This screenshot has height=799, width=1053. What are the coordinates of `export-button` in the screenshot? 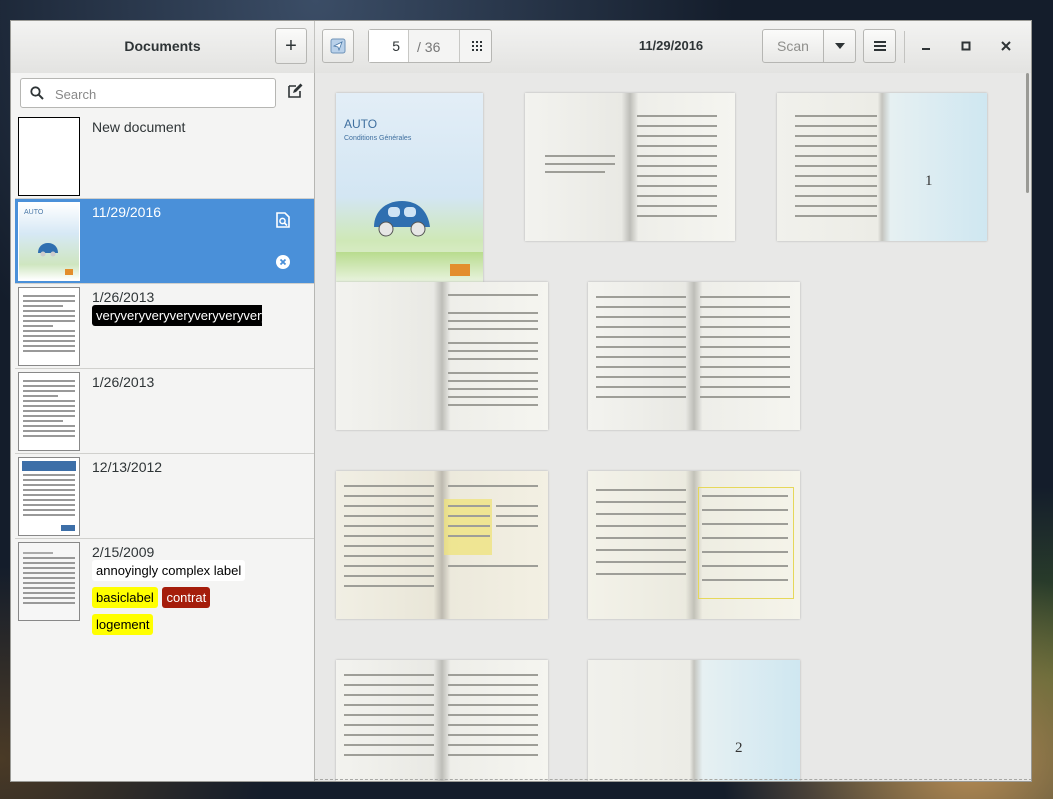 It's located at (338, 46).